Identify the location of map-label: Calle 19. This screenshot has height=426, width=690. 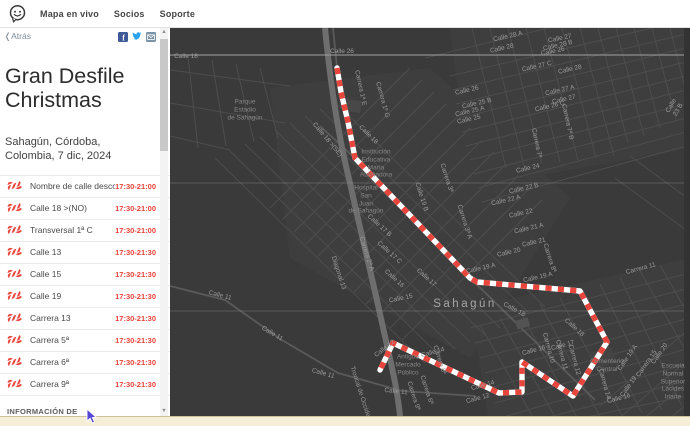
(628, 386).